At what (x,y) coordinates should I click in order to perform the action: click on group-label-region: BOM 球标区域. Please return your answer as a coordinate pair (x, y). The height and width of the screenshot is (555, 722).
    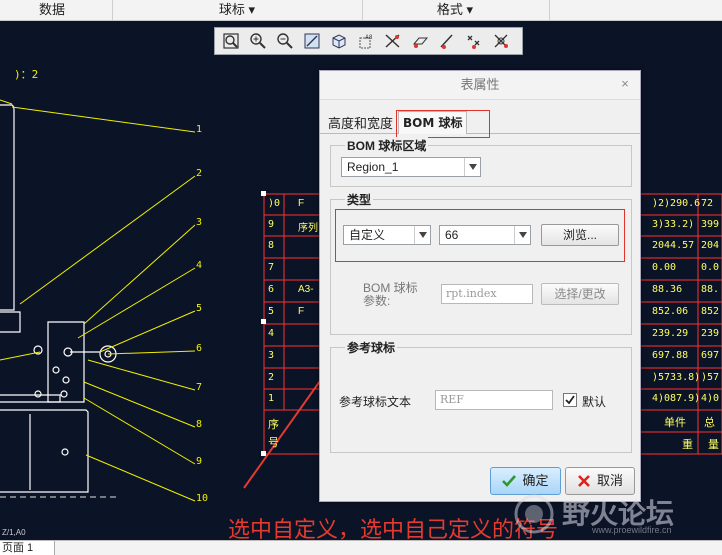
    Looking at the image, I should click on (387, 145).